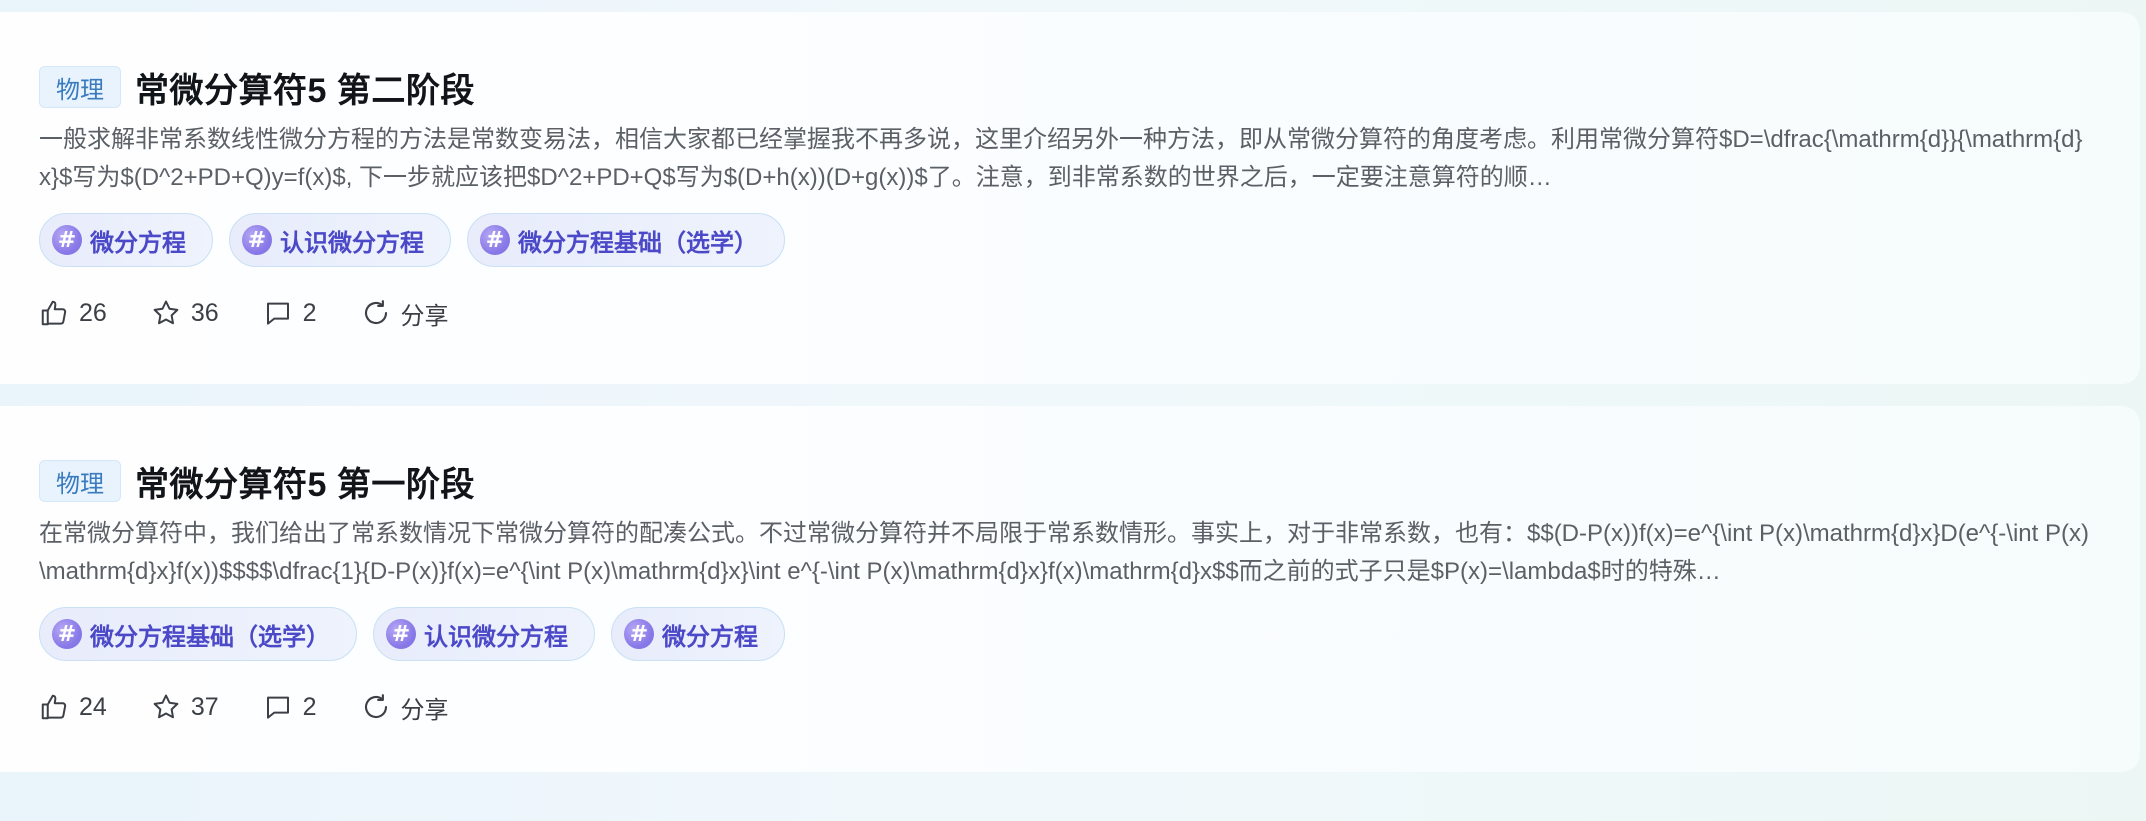 The height and width of the screenshot is (821, 2146). What do you see at coordinates (73, 313) in the screenshot?
I see `like-button: 26` at bounding box center [73, 313].